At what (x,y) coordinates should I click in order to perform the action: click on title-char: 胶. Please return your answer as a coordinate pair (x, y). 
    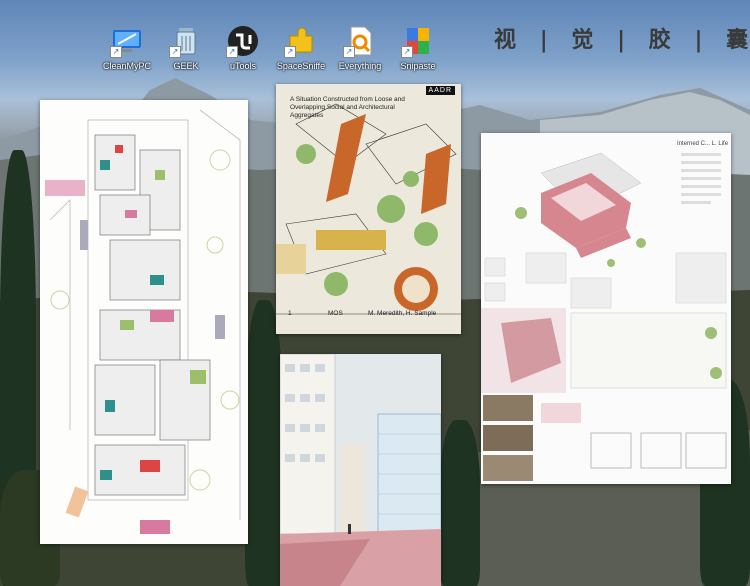
    Looking at the image, I should click on (663, 40).